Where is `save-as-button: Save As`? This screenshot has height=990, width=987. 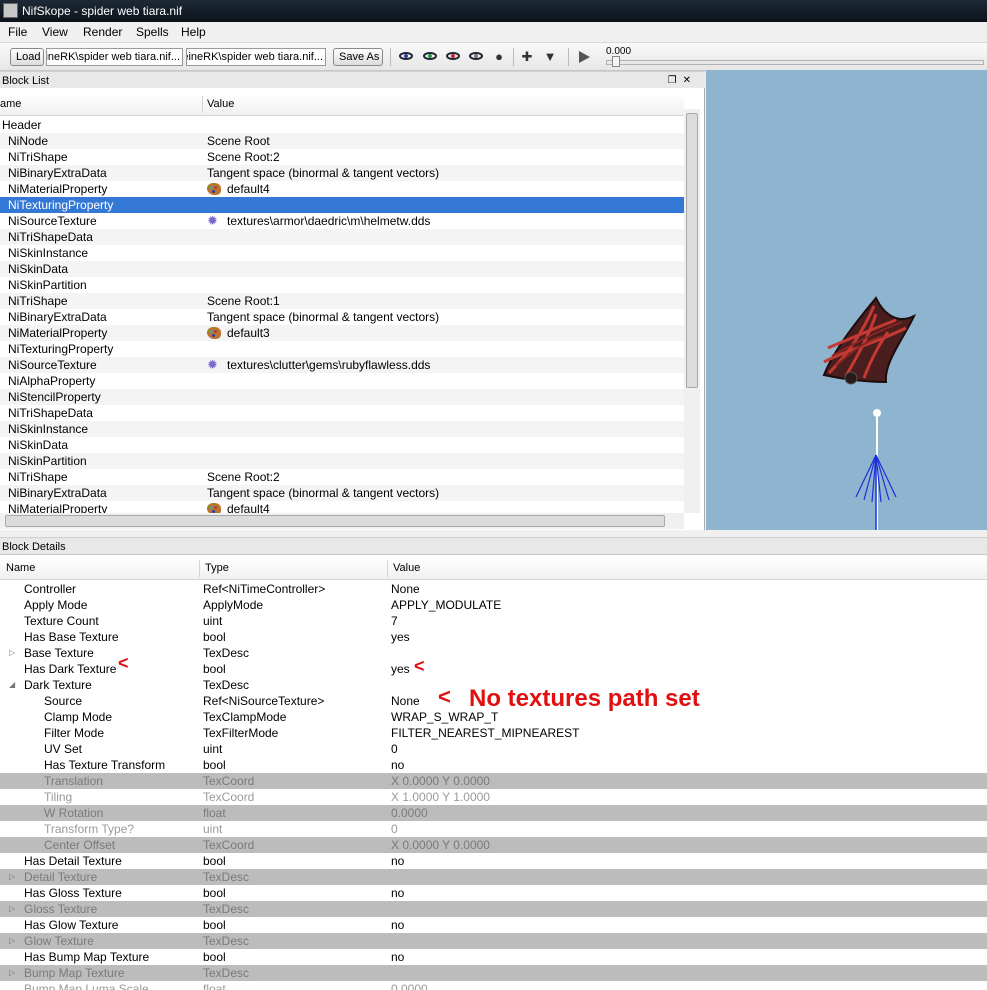
save-as-button: Save As is located at coordinates (358, 57).